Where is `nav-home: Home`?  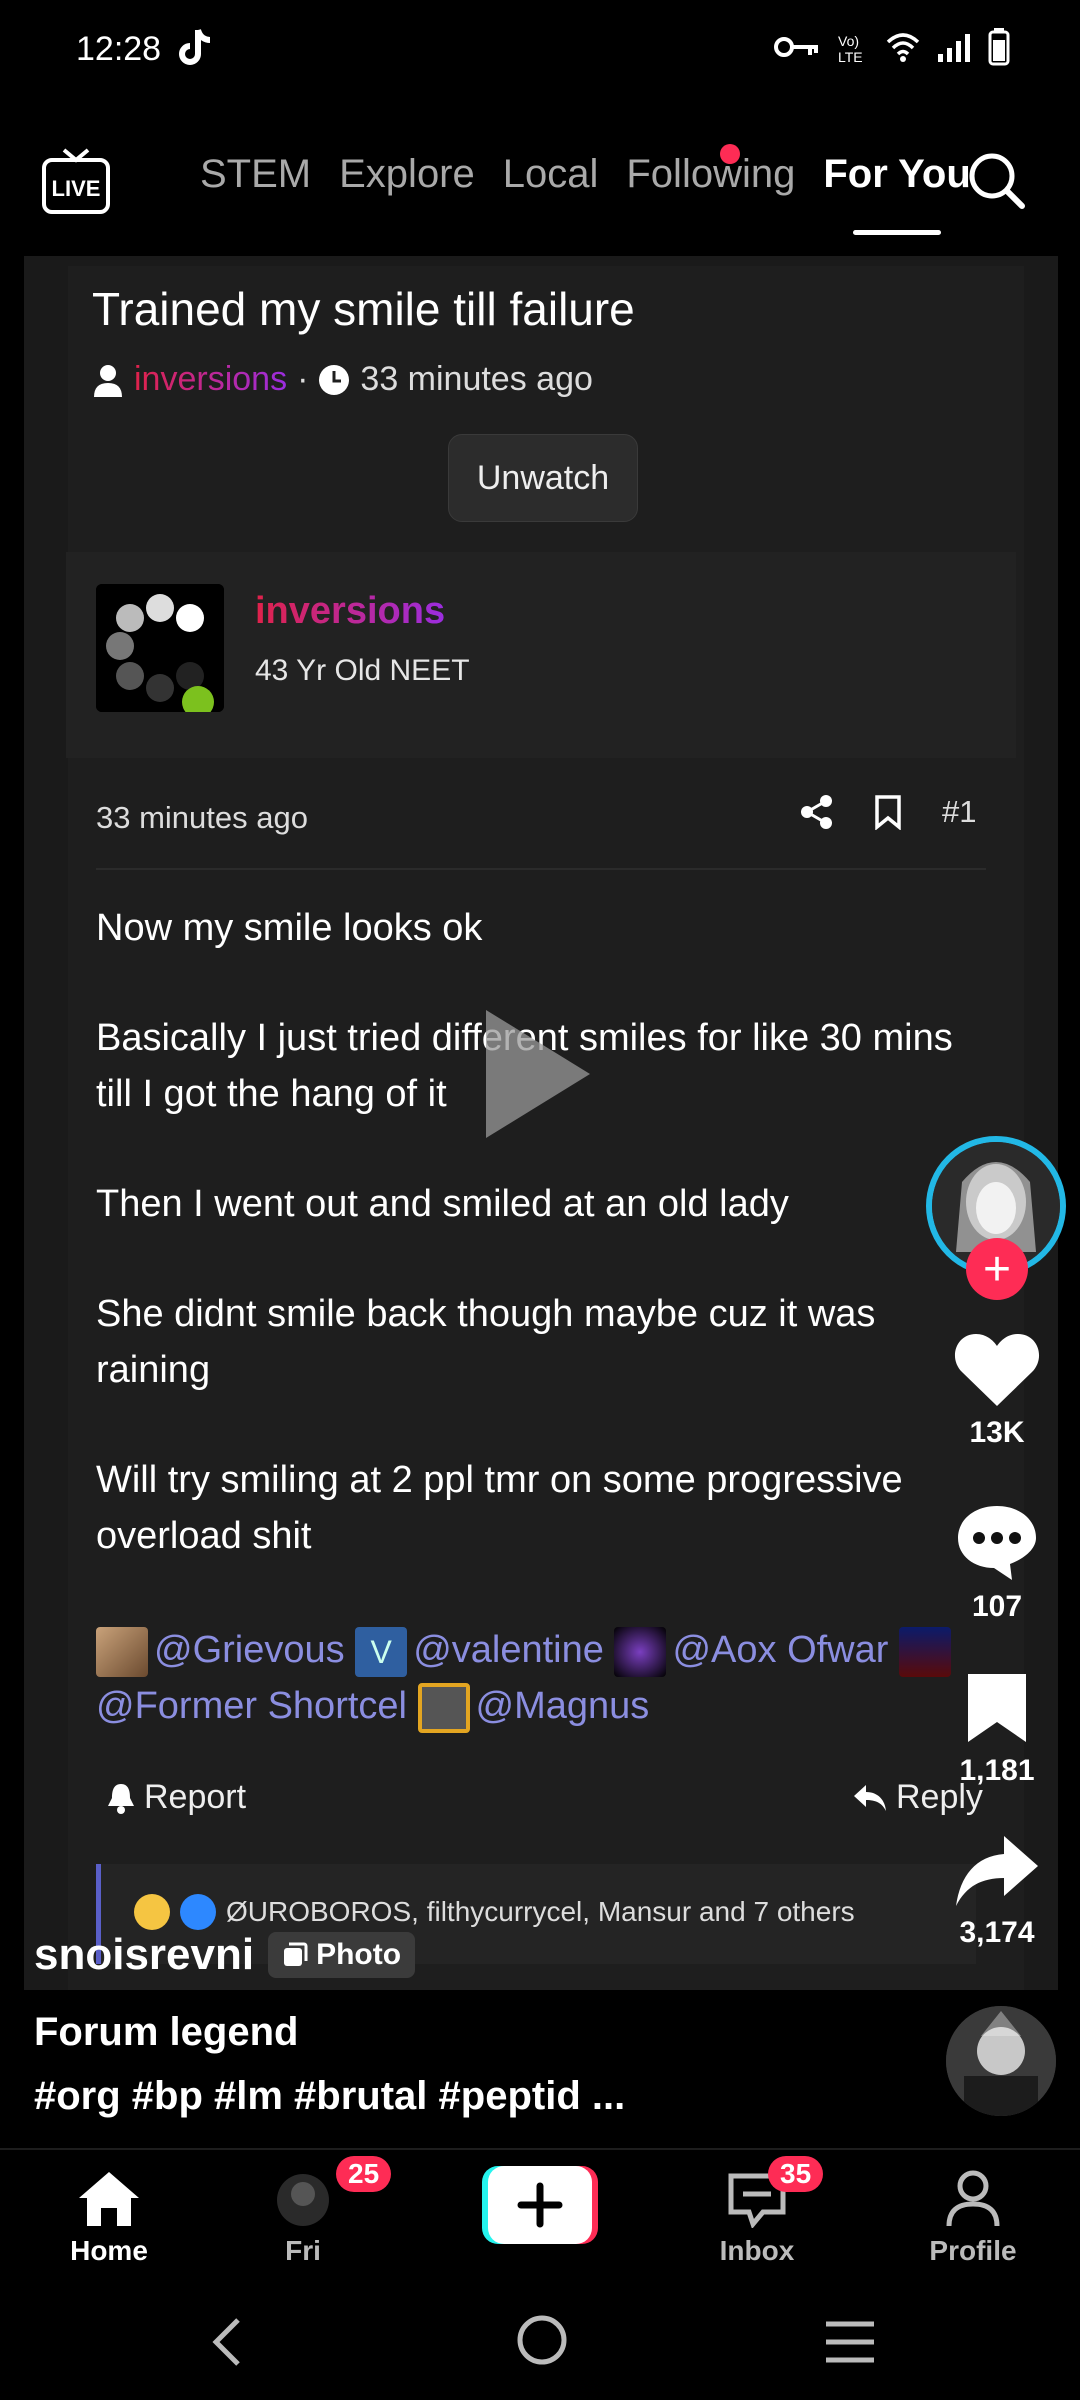 nav-home: Home is located at coordinates (109, 2218).